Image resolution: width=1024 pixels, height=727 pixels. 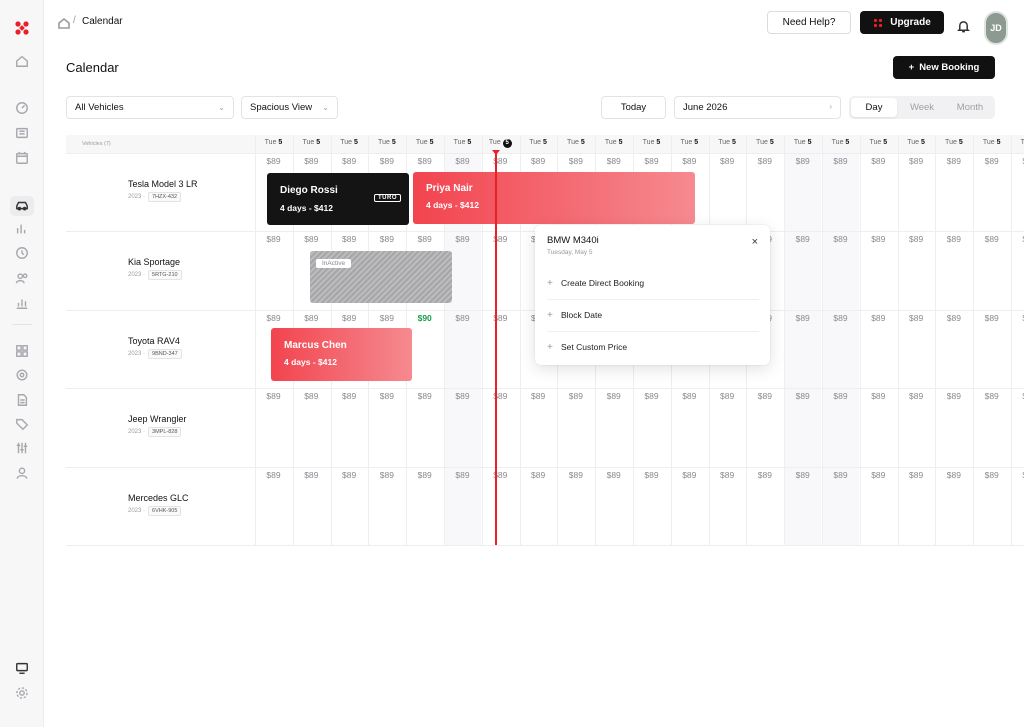 What do you see at coordinates (996, 28) in the screenshot?
I see `user-avatar: JD` at bounding box center [996, 28].